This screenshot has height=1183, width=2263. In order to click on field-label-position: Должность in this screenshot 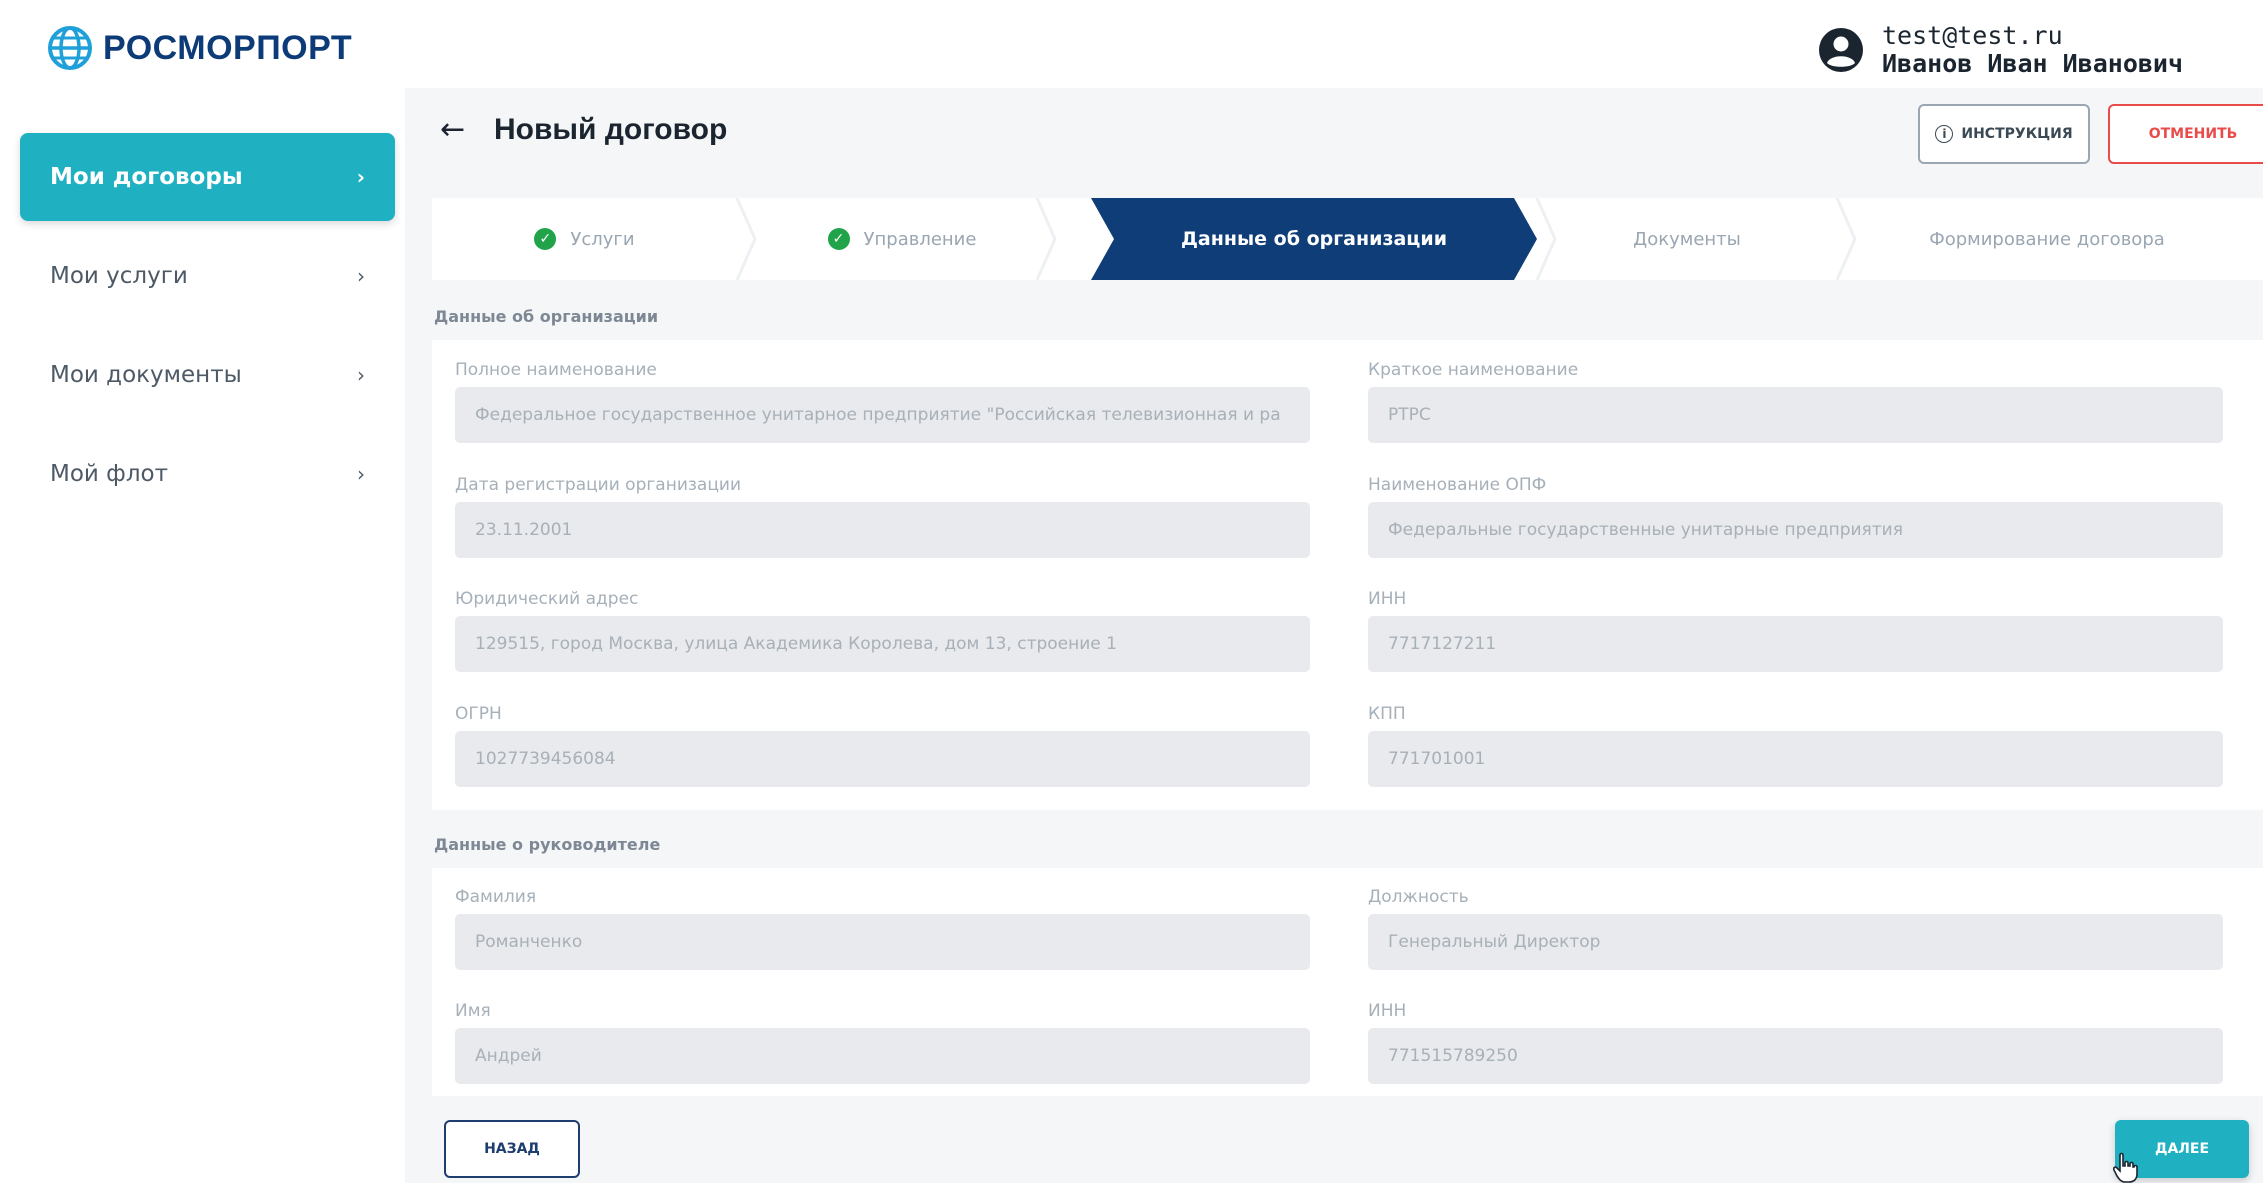, I will do `click(1418, 897)`.